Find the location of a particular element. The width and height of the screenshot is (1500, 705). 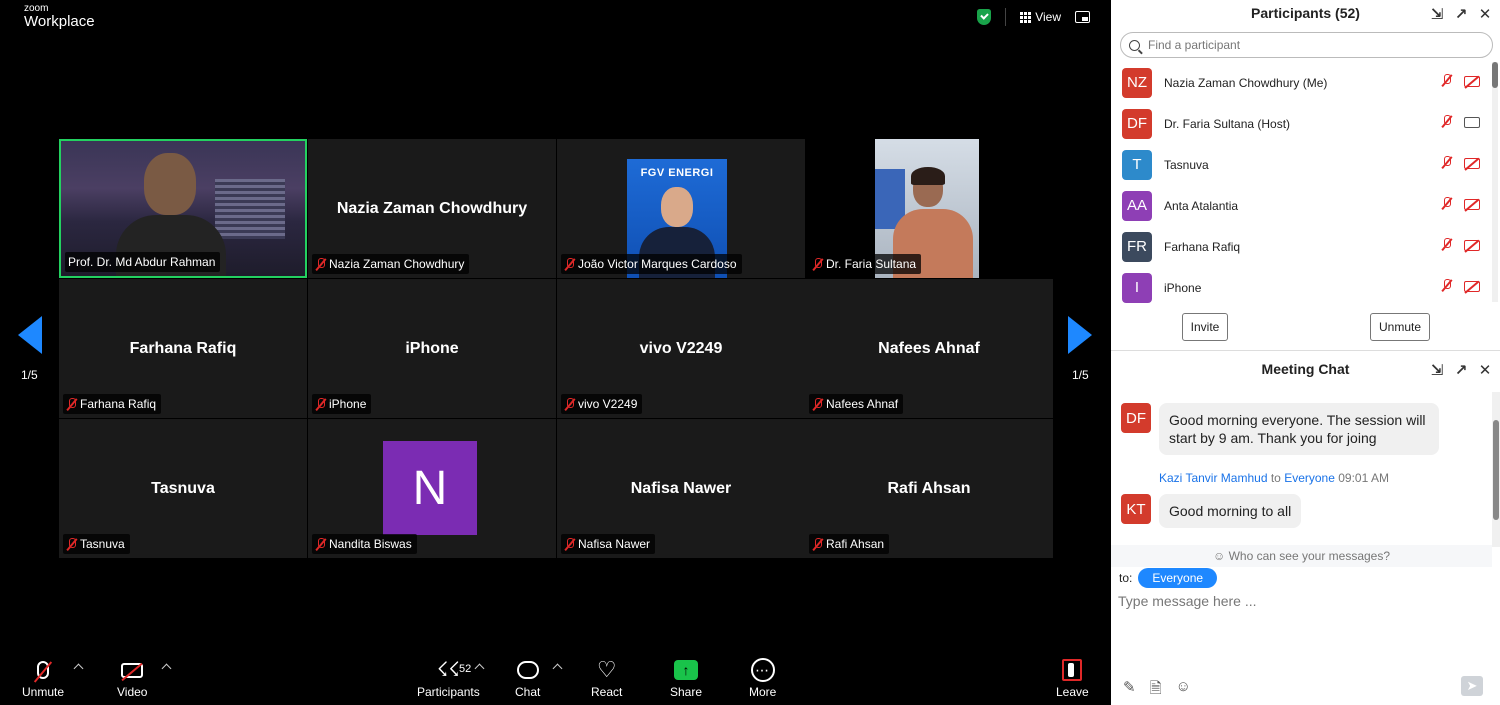

tile-center-name: Tasnuva is located at coordinates (183, 488).